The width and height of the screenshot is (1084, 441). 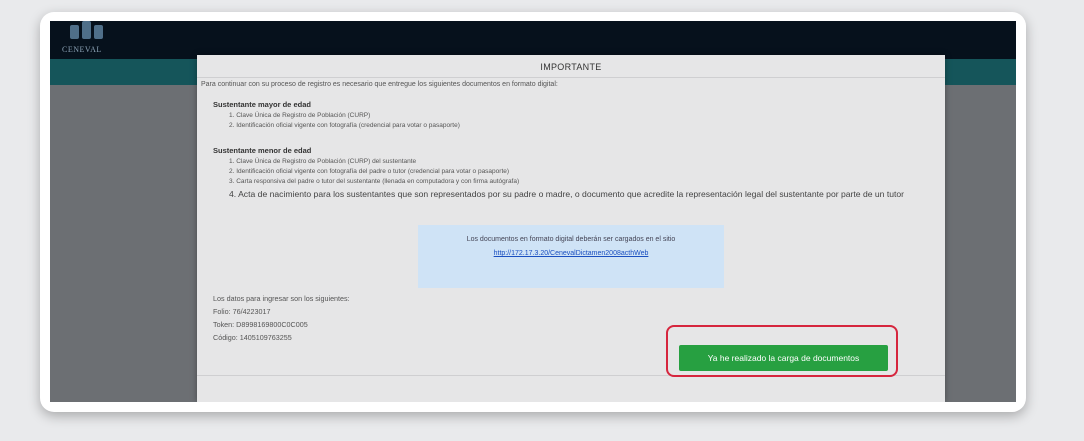 What do you see at coordinates (260, 324) in the screenshot?
I see `token-value: Token: D8998169800C0C005` at bounding box center [260, 324].